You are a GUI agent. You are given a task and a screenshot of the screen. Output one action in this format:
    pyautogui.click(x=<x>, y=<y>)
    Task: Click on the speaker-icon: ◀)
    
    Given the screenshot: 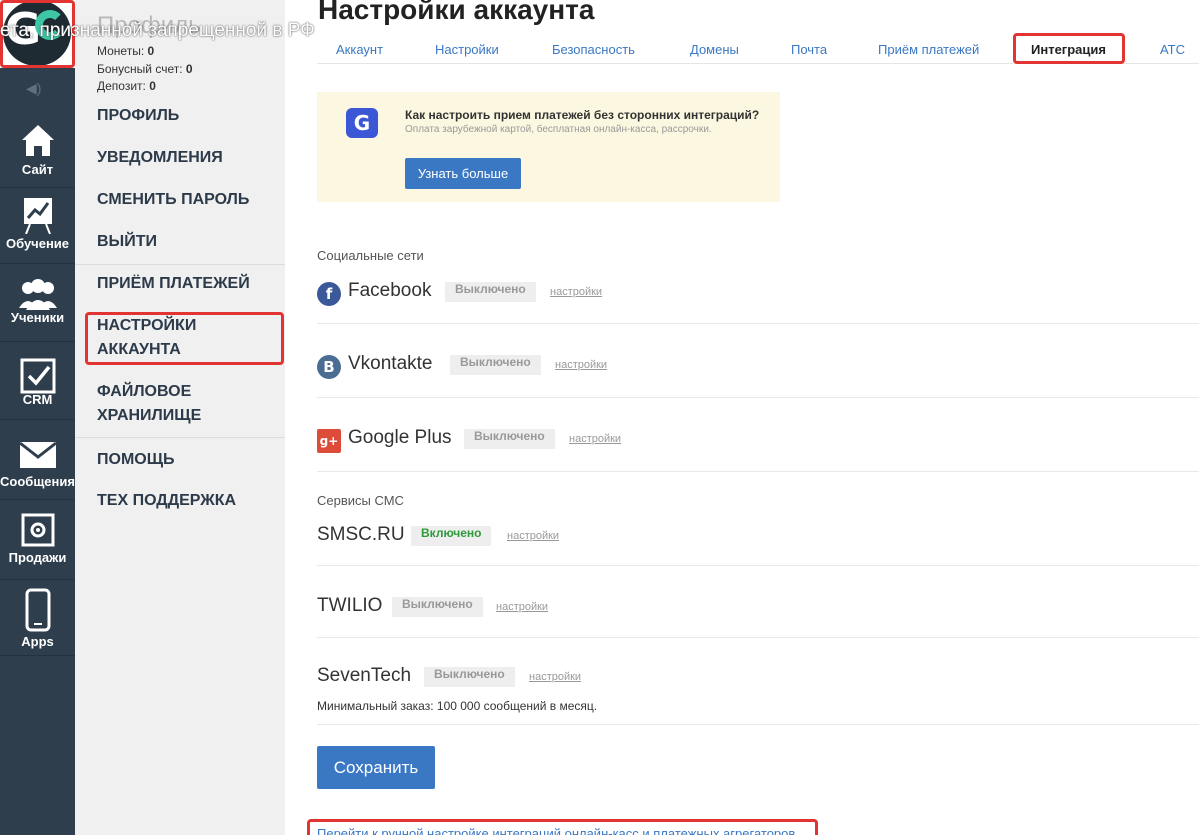 What is the action you would take?
    pyautogui.click(x=33, y=88)
    